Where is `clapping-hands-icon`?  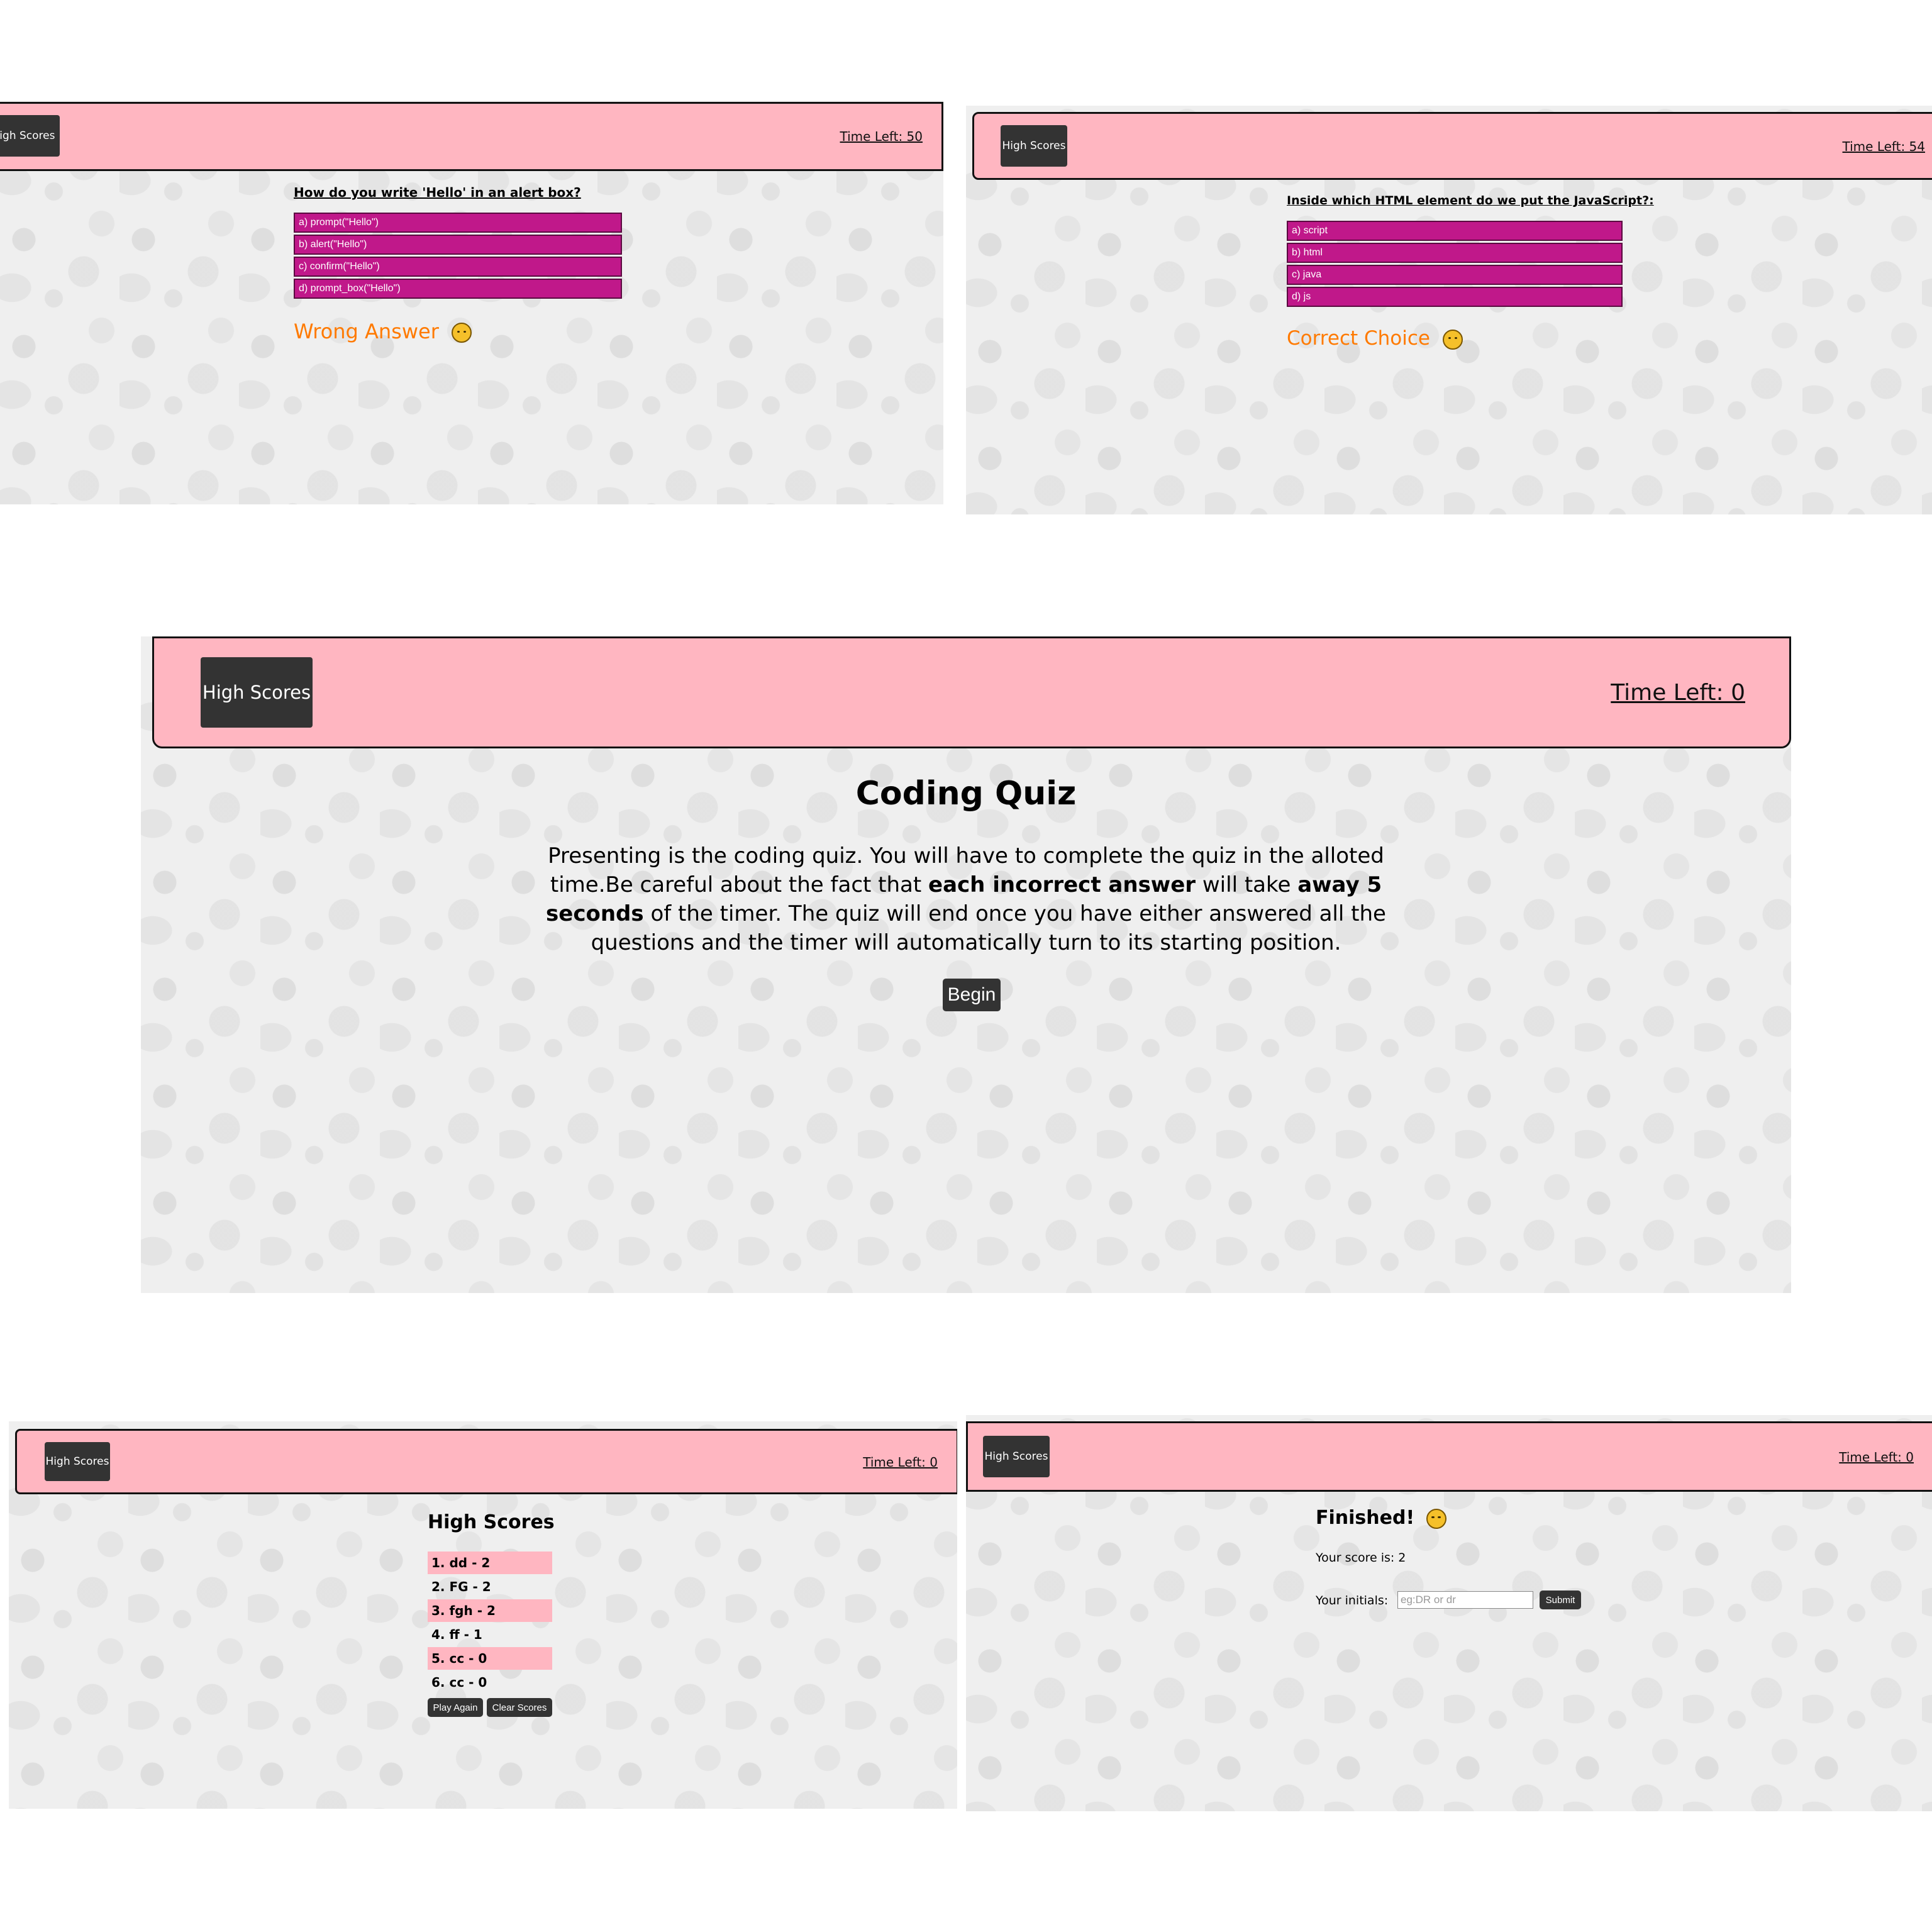 clapping-hands-icon is located at coordinates (1436, 1518).